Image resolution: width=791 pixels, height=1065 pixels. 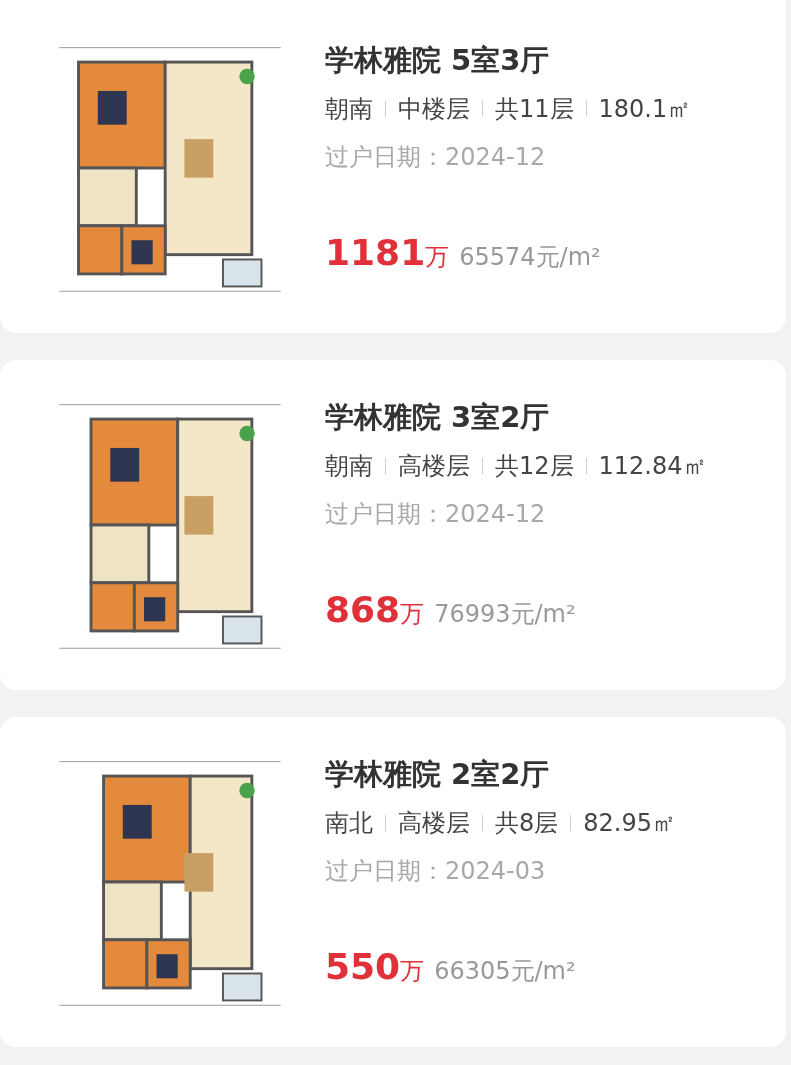 What do you see at coordinates (387, 252) in the screenshot?
I see `total-price: 1181万` at bounding box center [387, 252].